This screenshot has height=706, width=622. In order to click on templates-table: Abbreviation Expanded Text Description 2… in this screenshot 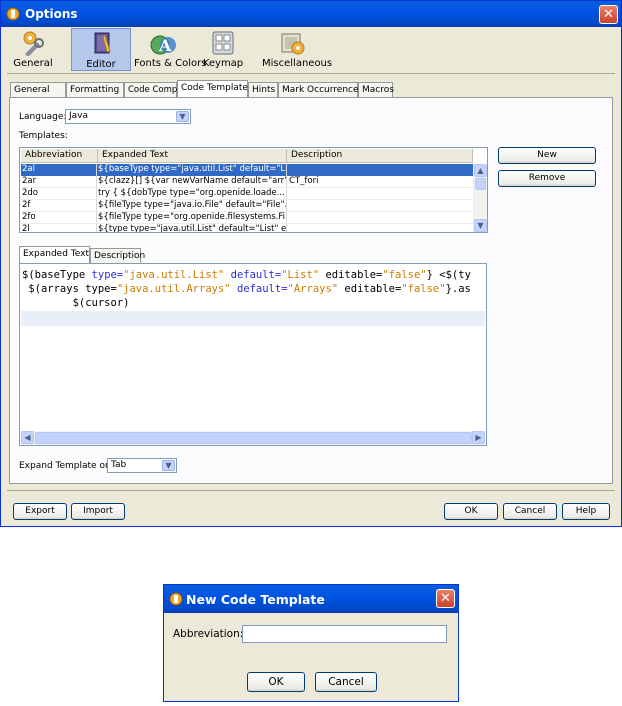, I will do `click(253, 190)`.